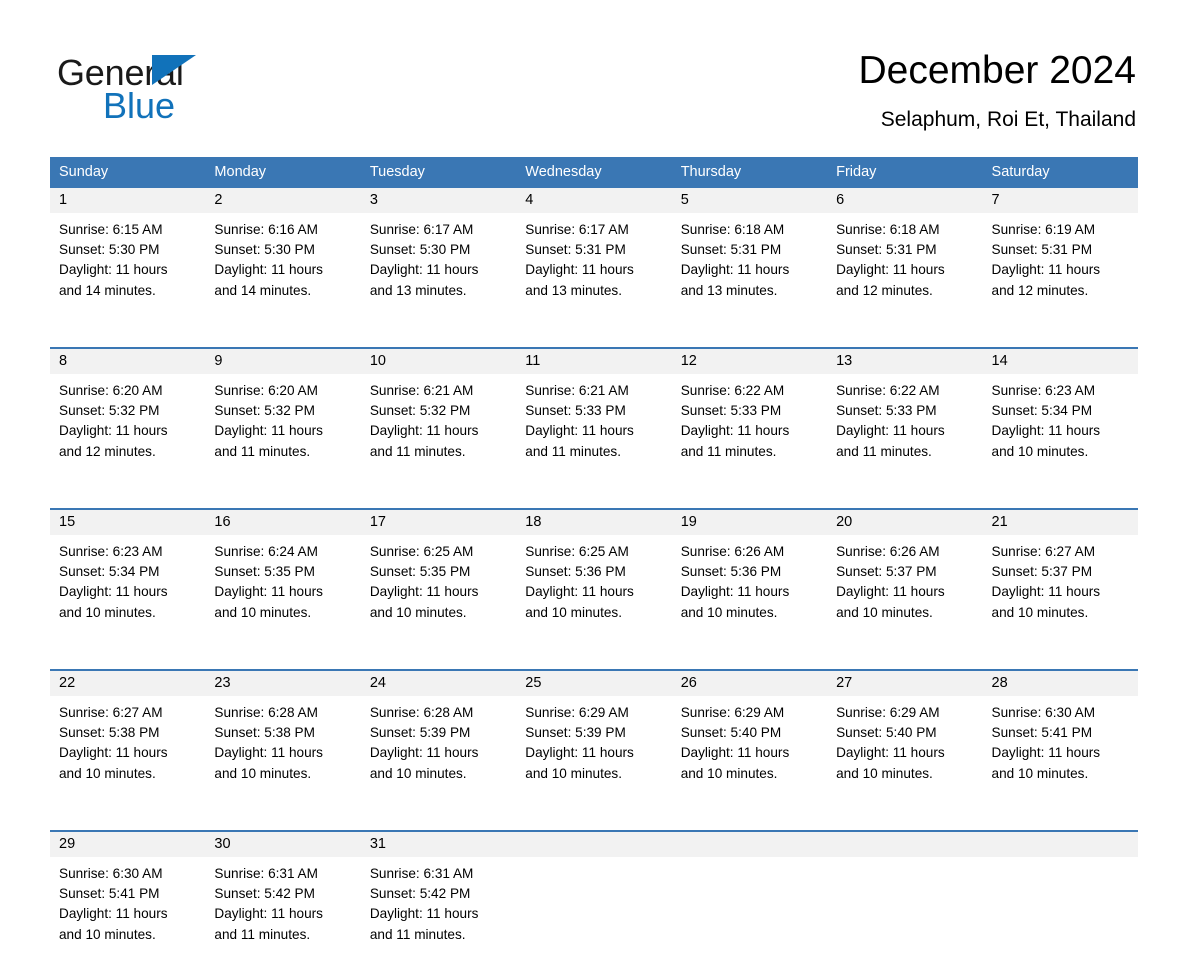 Image resolution: width=1188 pixels, height=967 pixels. What do you see at coordinates (282, 844) in the screenshot?
I see `day-number: 30` at bounding box center [282, 844].